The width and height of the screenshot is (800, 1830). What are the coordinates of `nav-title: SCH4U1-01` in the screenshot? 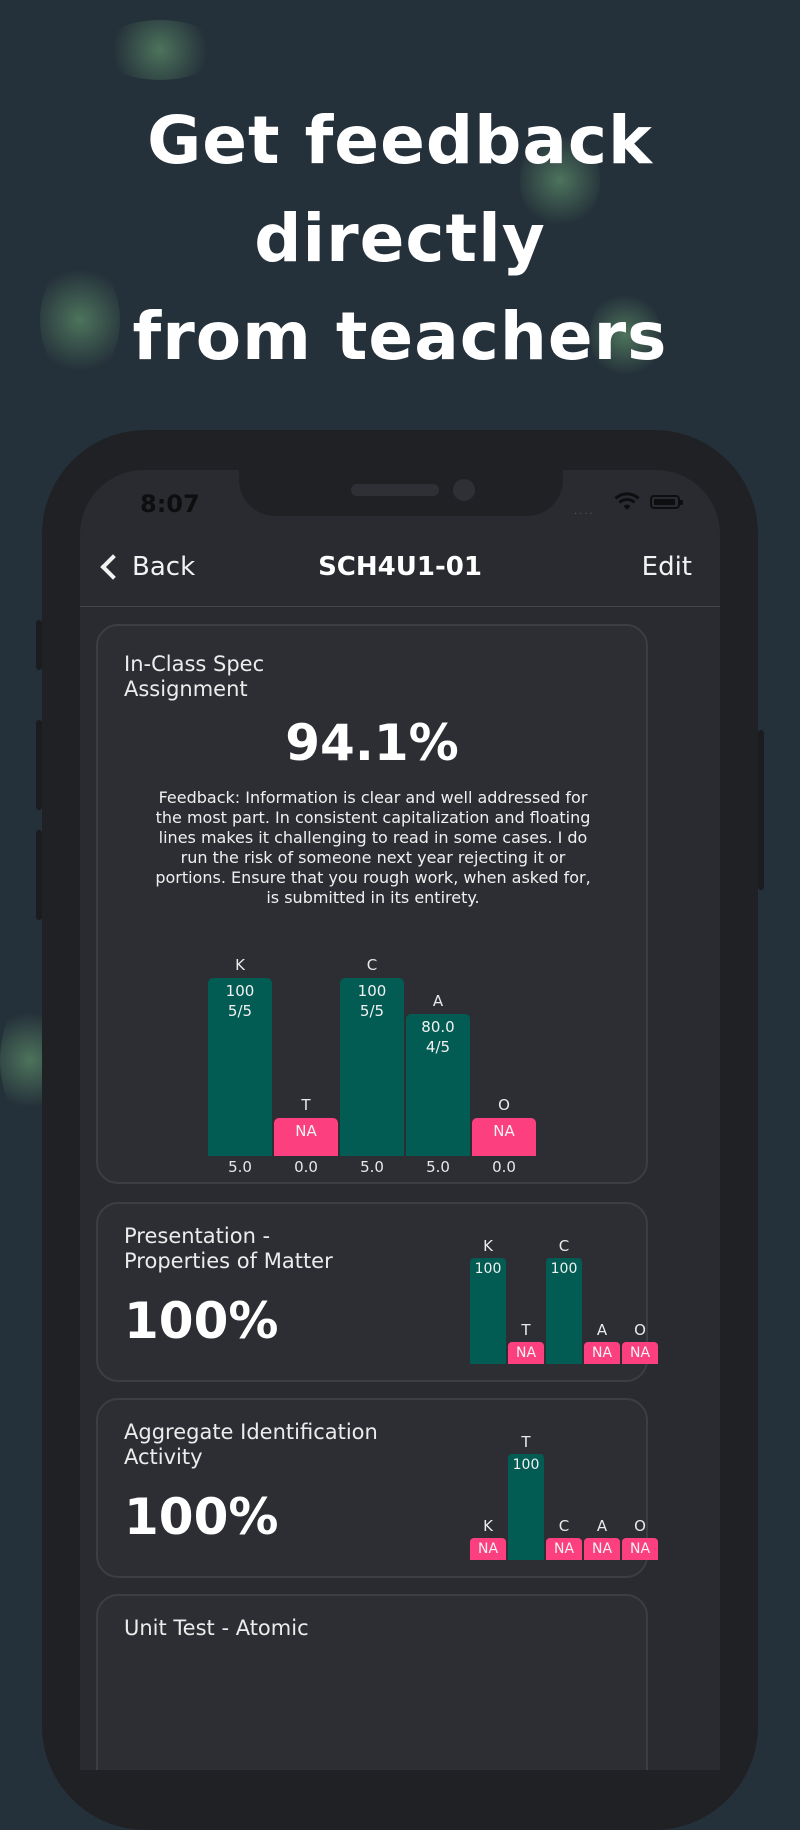 It's located at (400, 567).